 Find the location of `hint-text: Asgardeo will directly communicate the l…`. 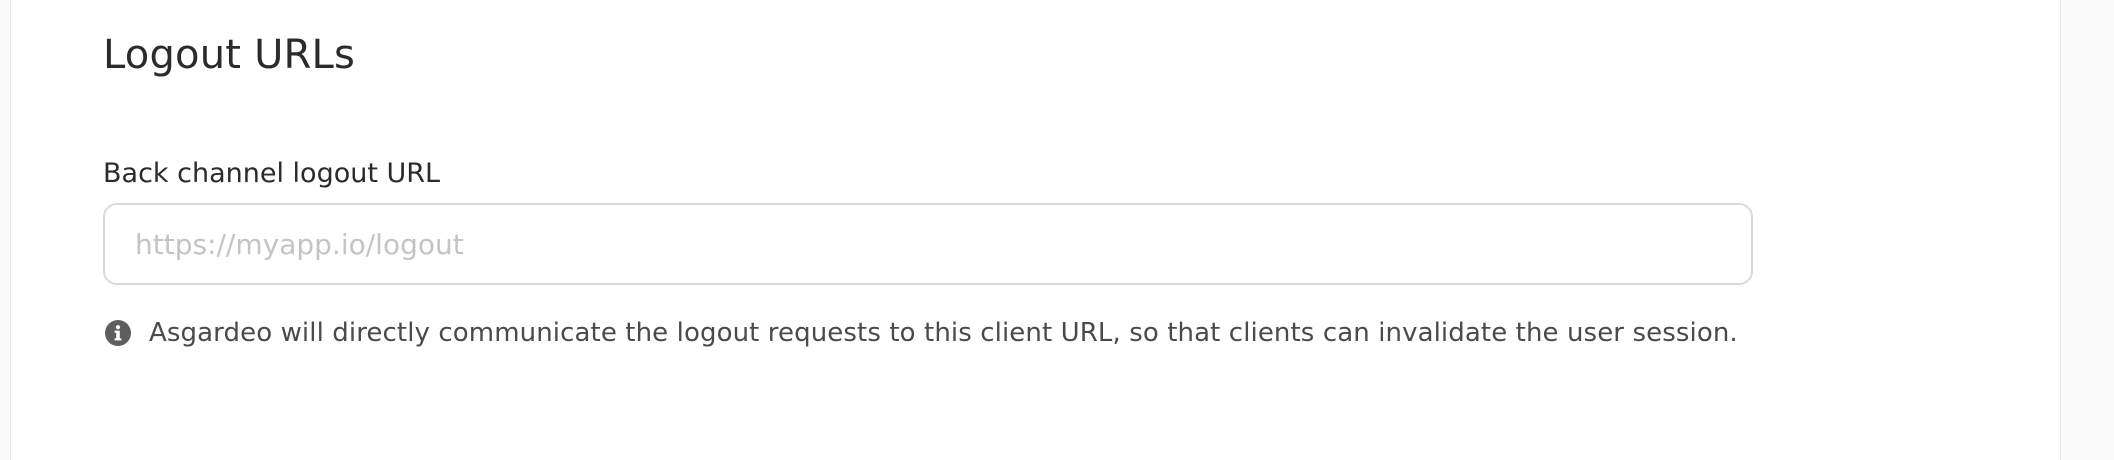

hint-text: Asgardeo will directly communicate the l… is located at coordinates (943, 333).